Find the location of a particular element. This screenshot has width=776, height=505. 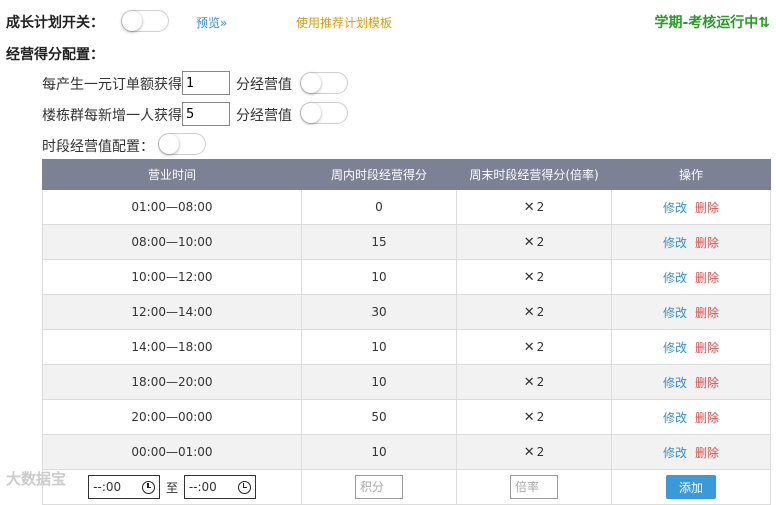

growth-plan-toggle is located at coordinates (145, 21).